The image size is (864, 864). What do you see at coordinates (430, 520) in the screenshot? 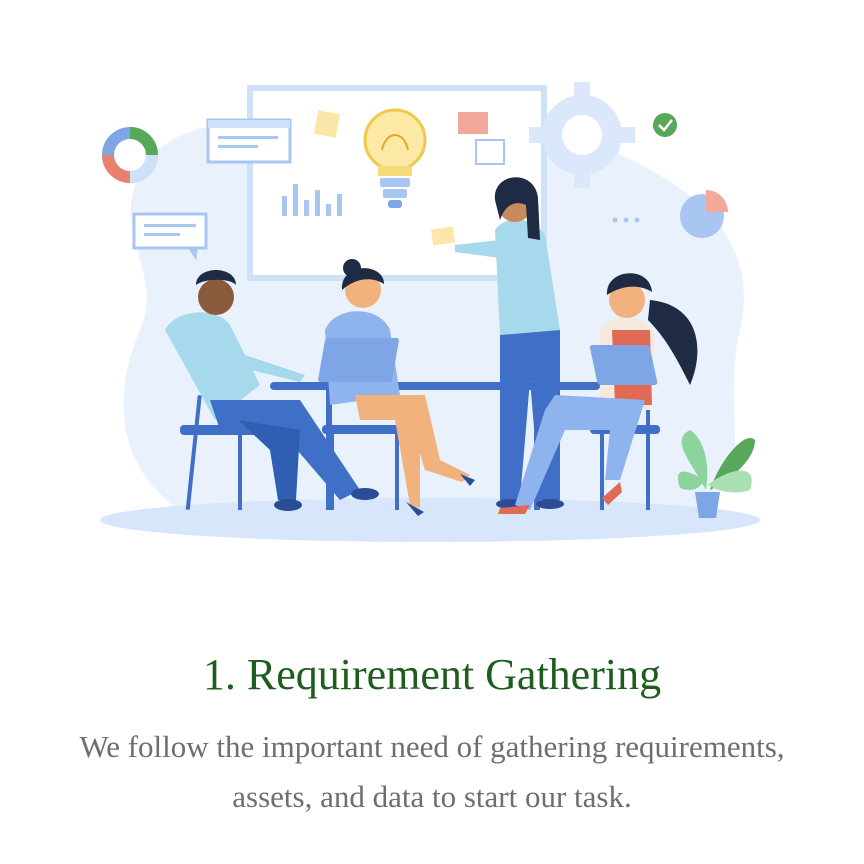
I see `floor-shadow` at bounding box center [430, 520].